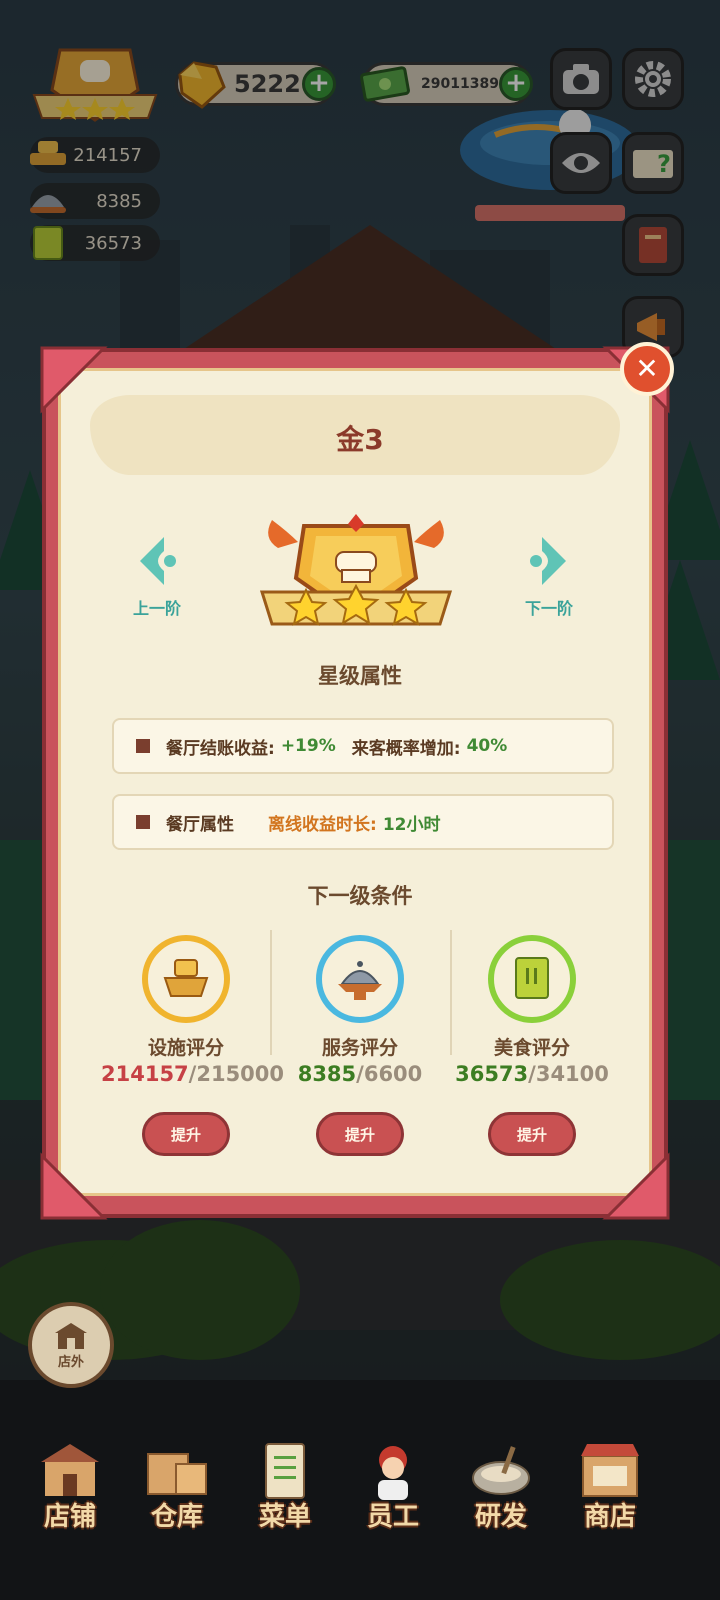  What do you see at coordinates (71, 1335) in the screenshot?
I see `storefront-icon` at bounding box center [71, 1335].